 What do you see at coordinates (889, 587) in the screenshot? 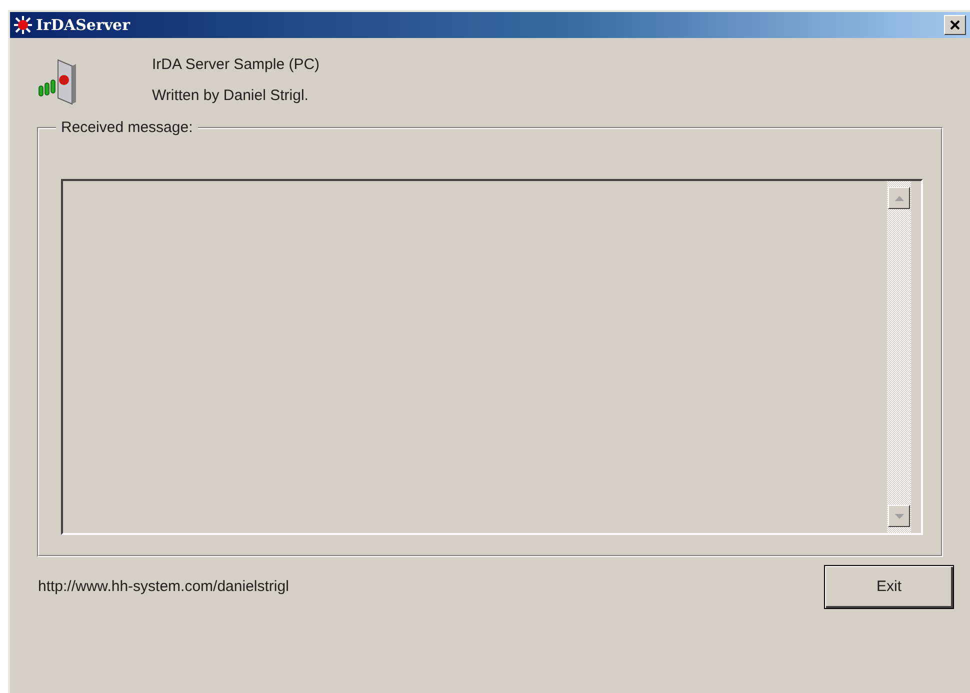
I see `exit-button: Exit` at bounding box center [889, 587].